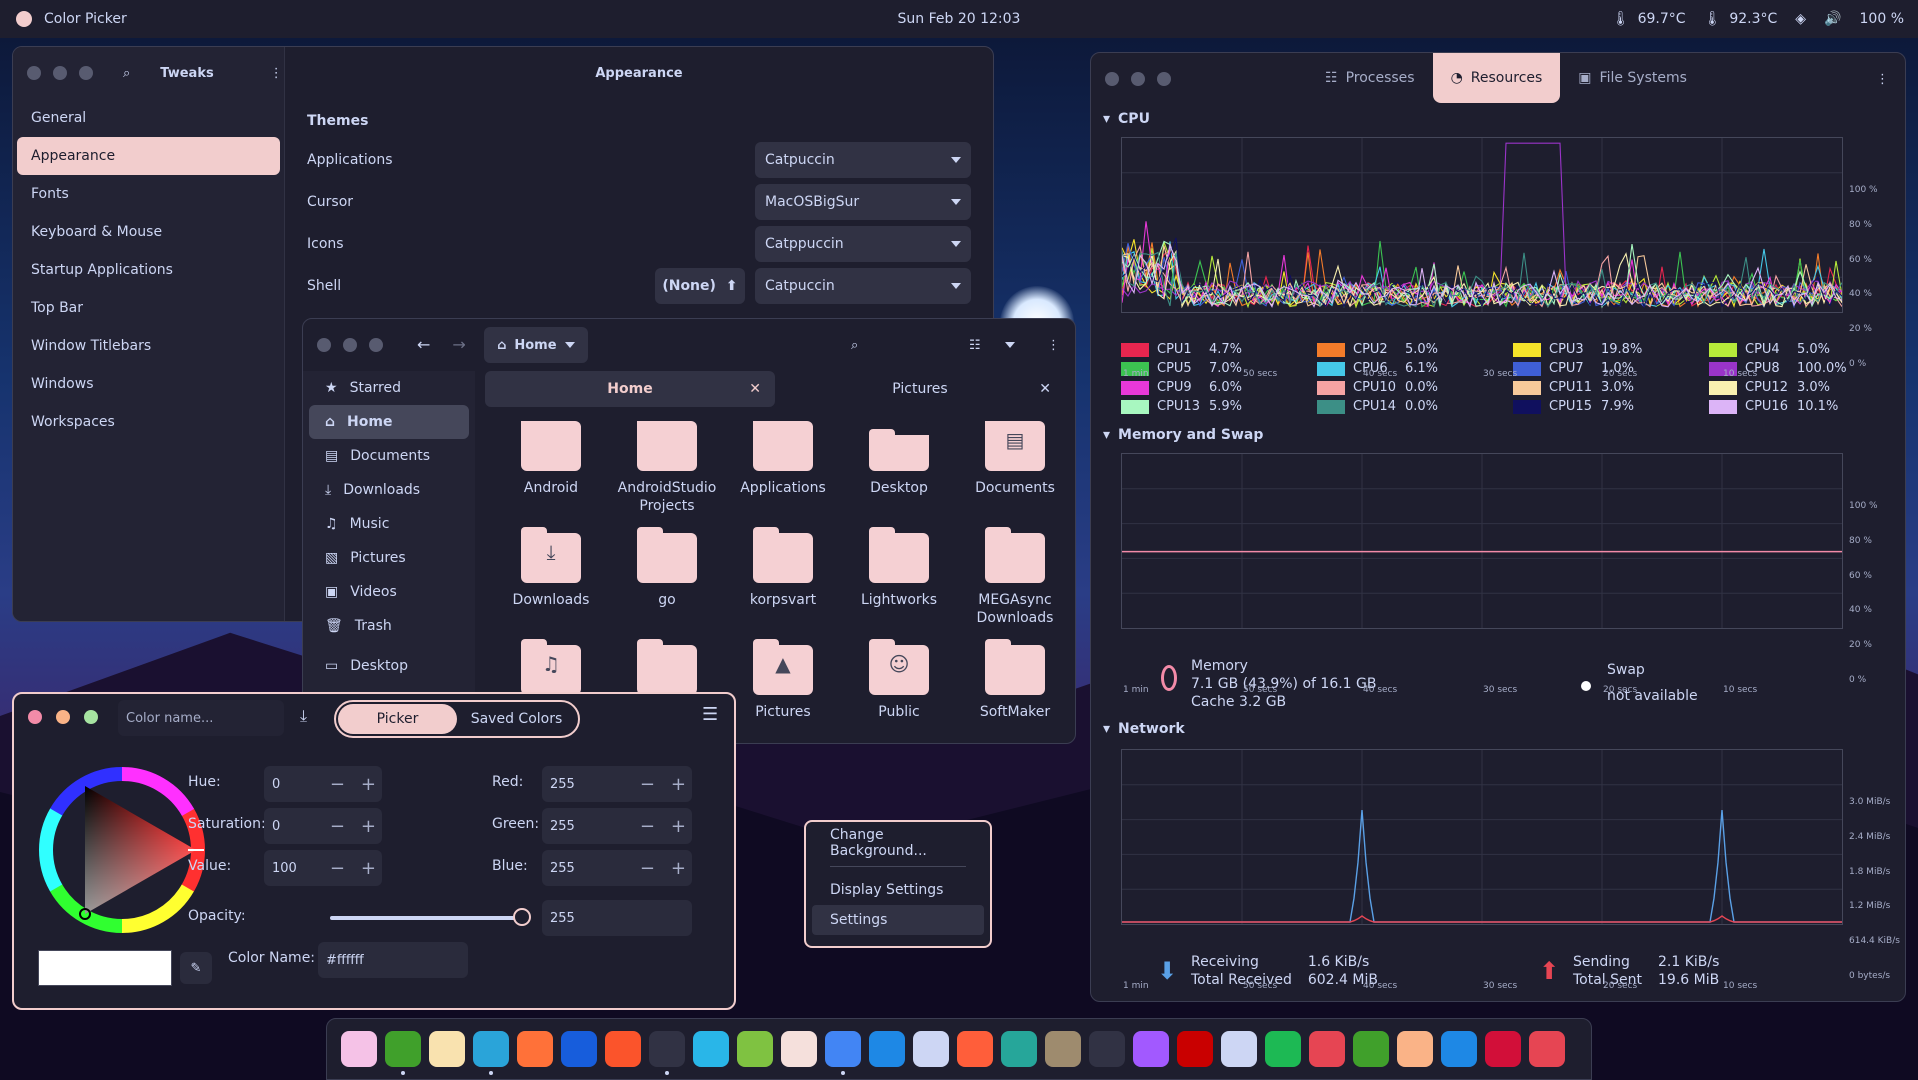 This screenshot has height=1080, width=1918. I want to click on sidebar-item-home: ⌂ Home, so click(389, 422).